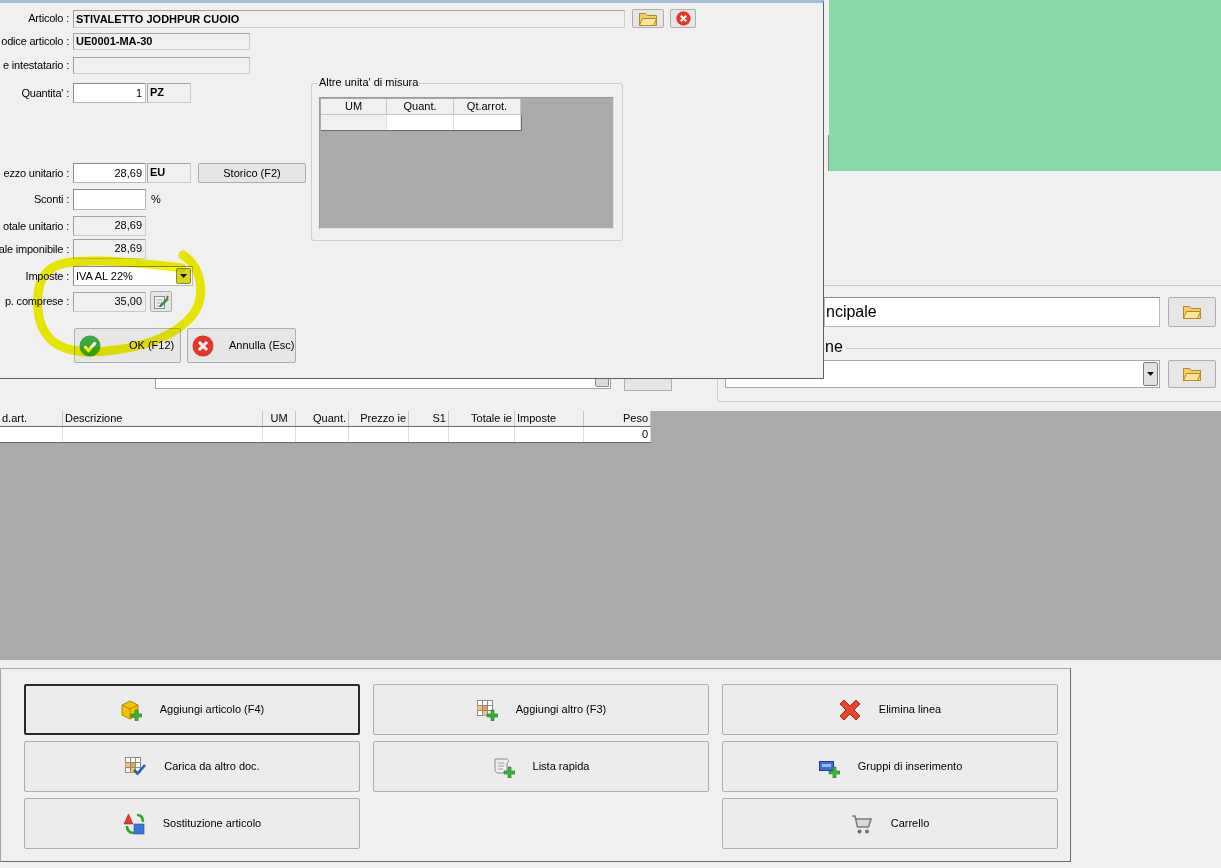 This screenshot has width=1221, height=868. I want to click on cart-button: Carrello, so click(890, 823).